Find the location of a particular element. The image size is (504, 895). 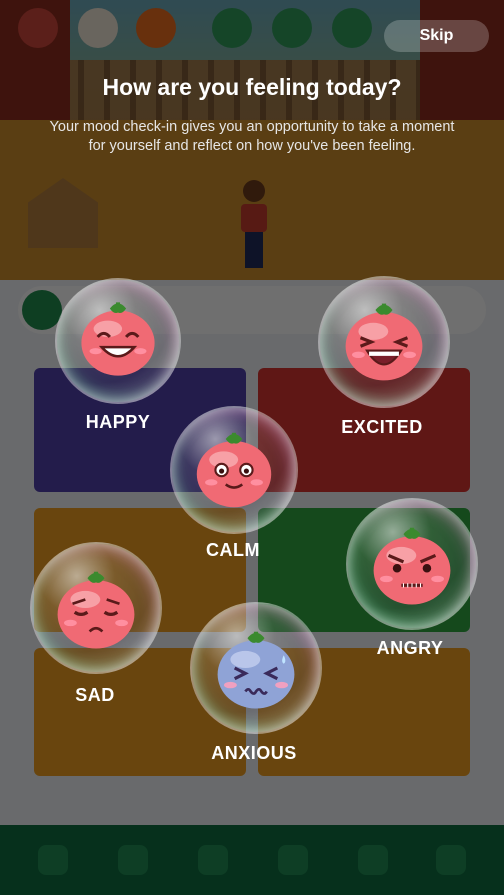

mood-question-title: How are you feeling today? is located at coordinates (252, 87).